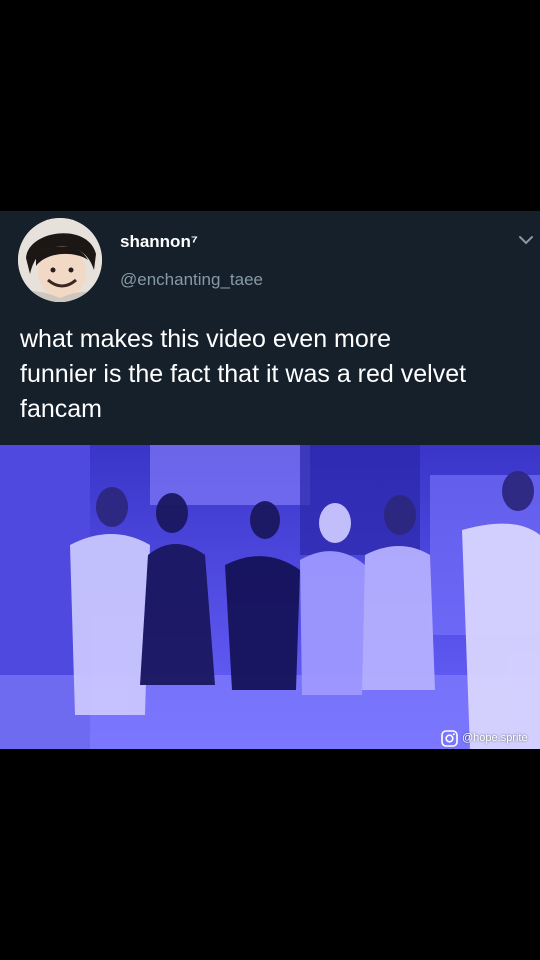 This screenshot has width=540, height=960. What do you see at coordinates (191, 280) in the screenshot?
I see `user-handle: @enchanting_taee` at bounding box center [191, 280].